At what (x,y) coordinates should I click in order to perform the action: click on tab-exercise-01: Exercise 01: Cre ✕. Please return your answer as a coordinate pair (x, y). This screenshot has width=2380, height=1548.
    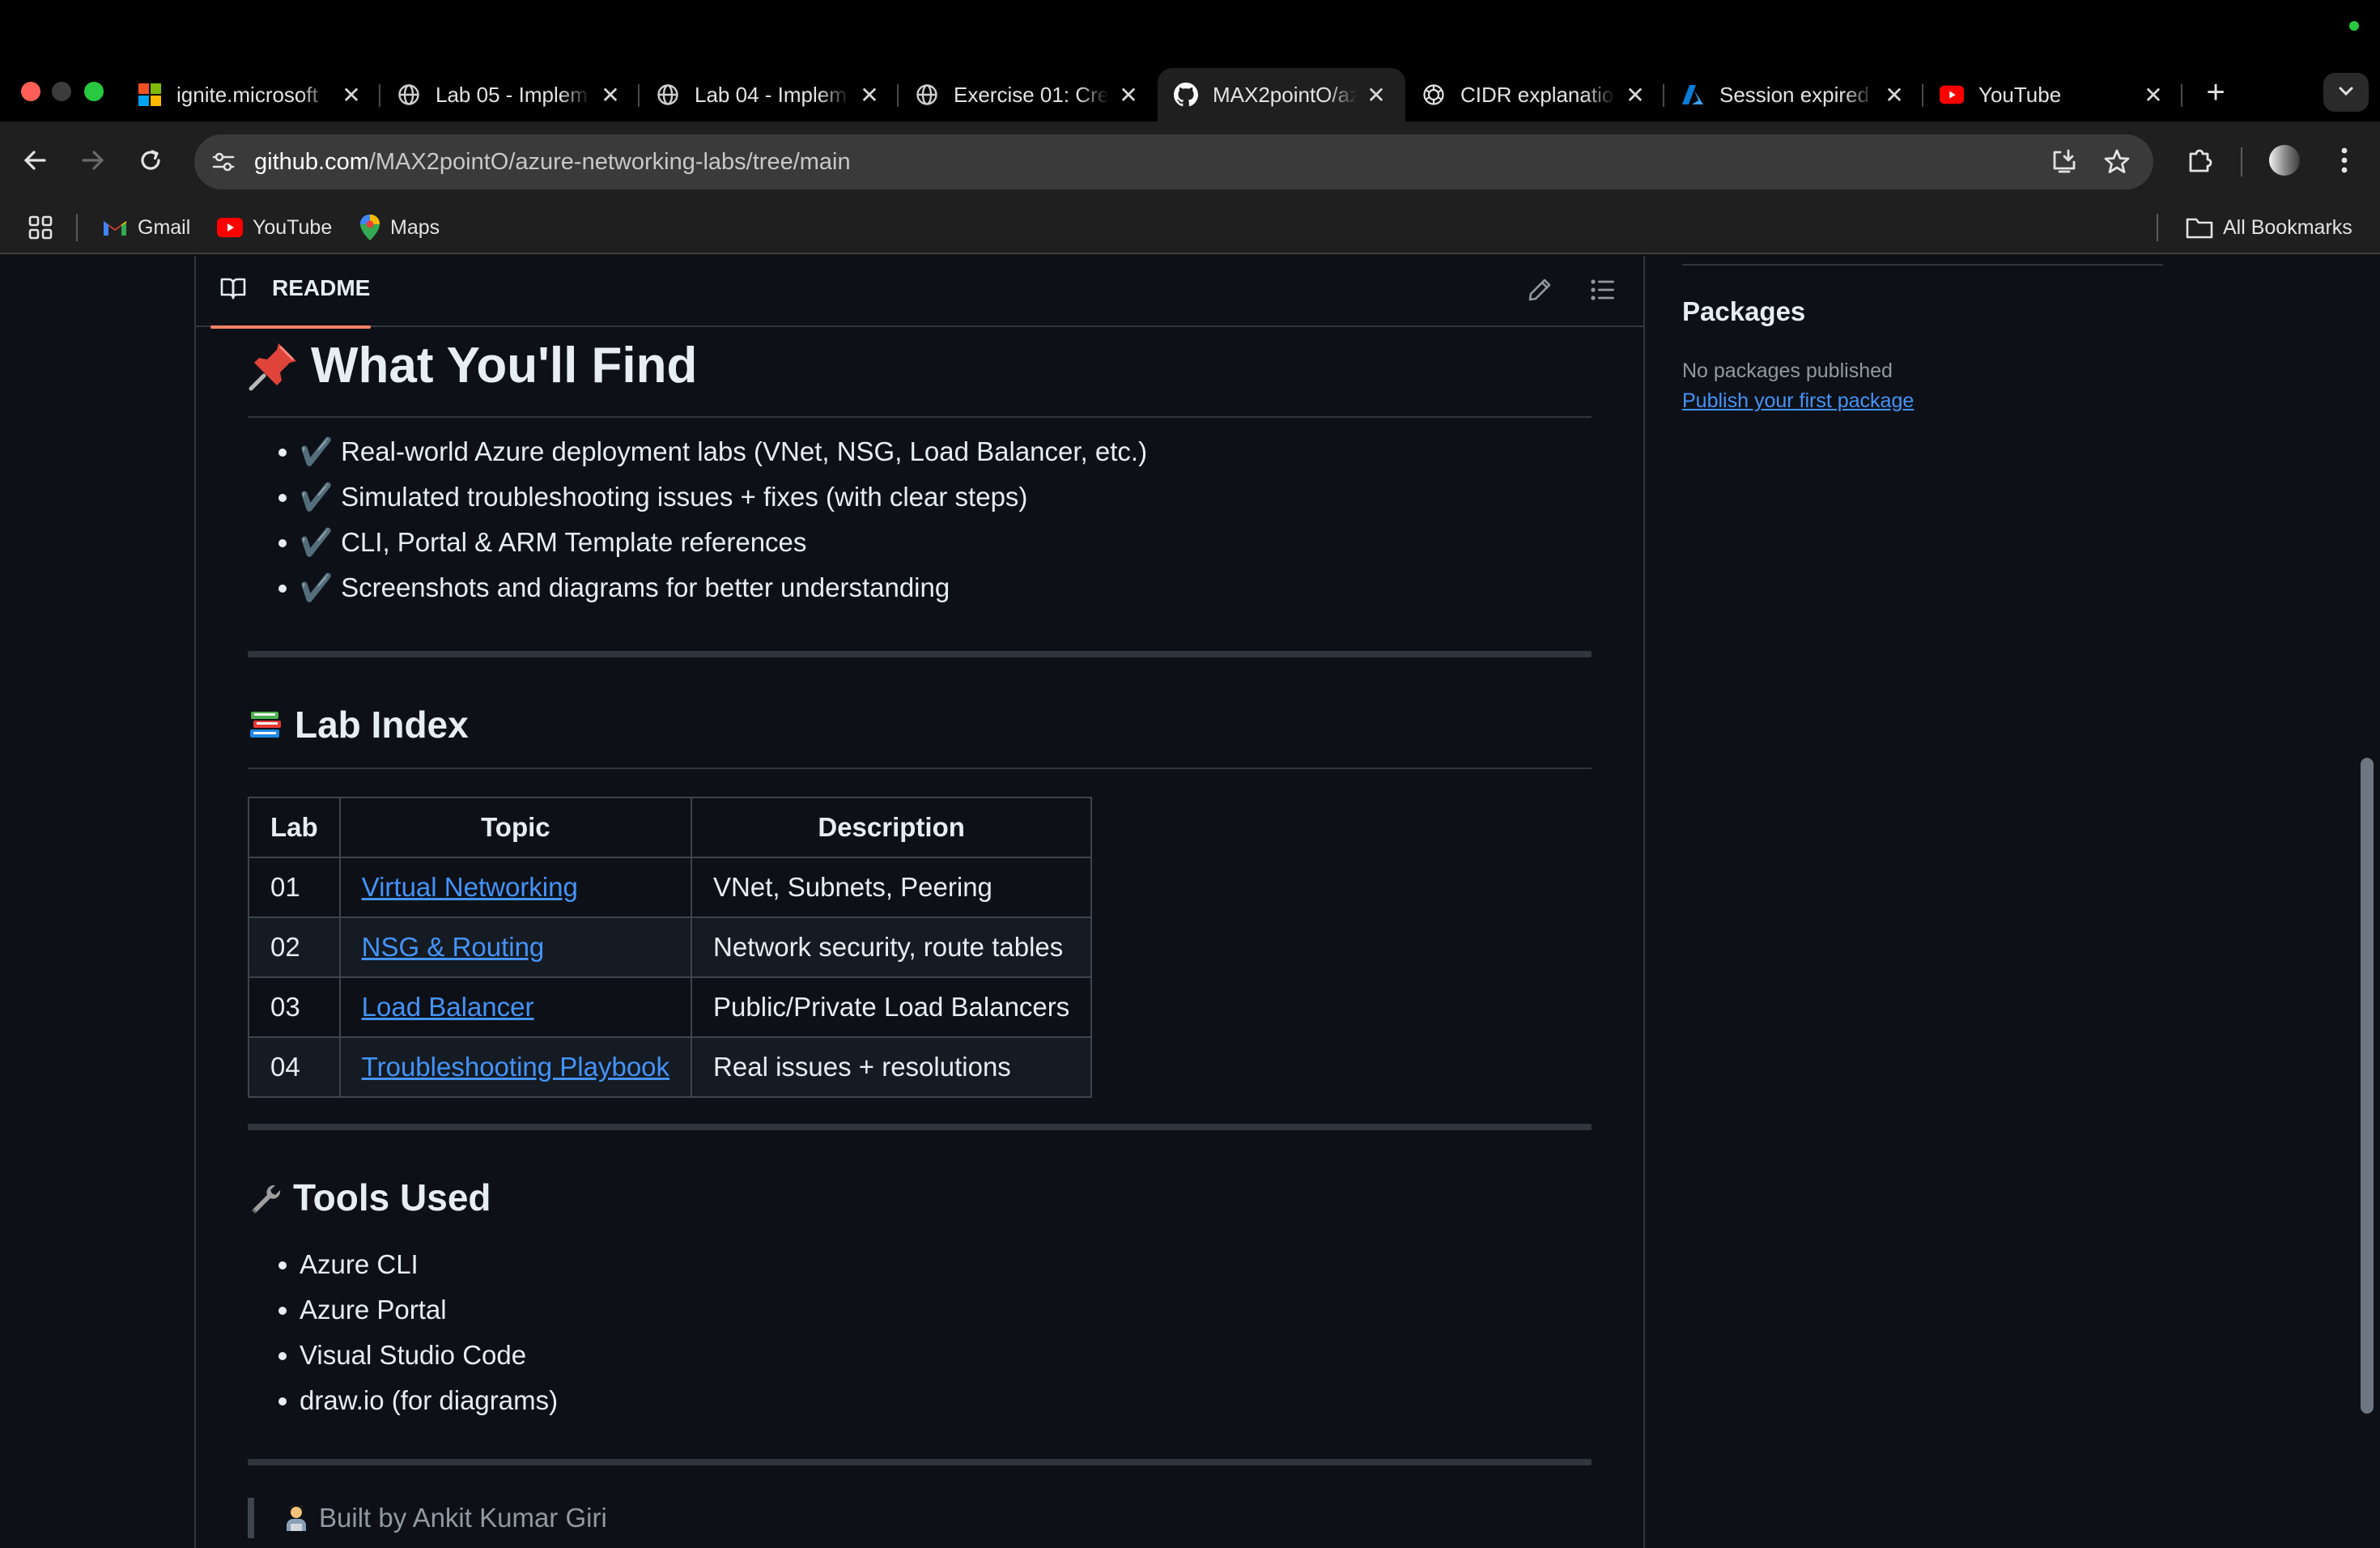
    Looking at the image, I should click on (1028, 95).